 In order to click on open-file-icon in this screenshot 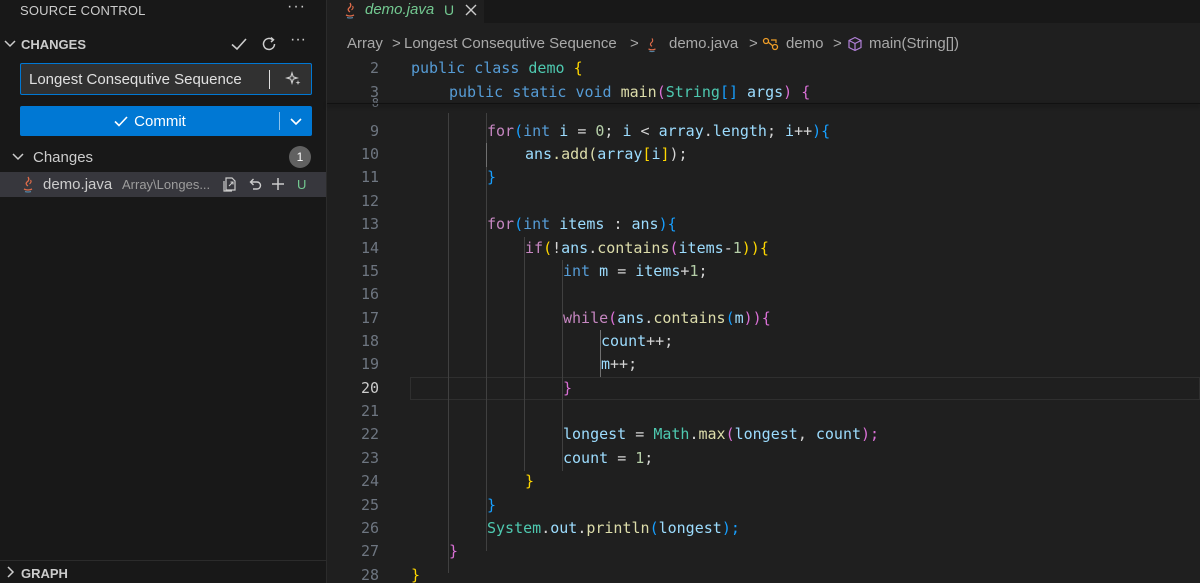, I will do `click(230, 184)`.